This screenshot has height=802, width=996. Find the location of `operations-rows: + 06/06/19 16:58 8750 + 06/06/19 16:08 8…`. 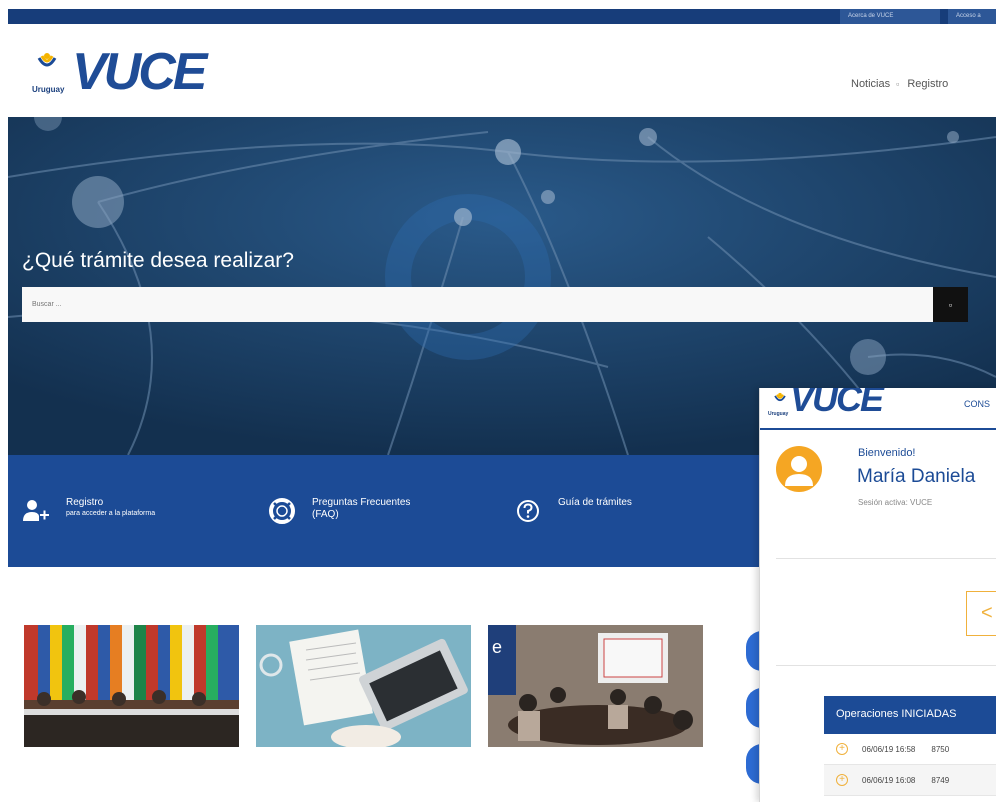

operations-rows: + 06/06/19 16:58 8750 + 06/06/19 16:08 8… is located at coordinates (910, 765).